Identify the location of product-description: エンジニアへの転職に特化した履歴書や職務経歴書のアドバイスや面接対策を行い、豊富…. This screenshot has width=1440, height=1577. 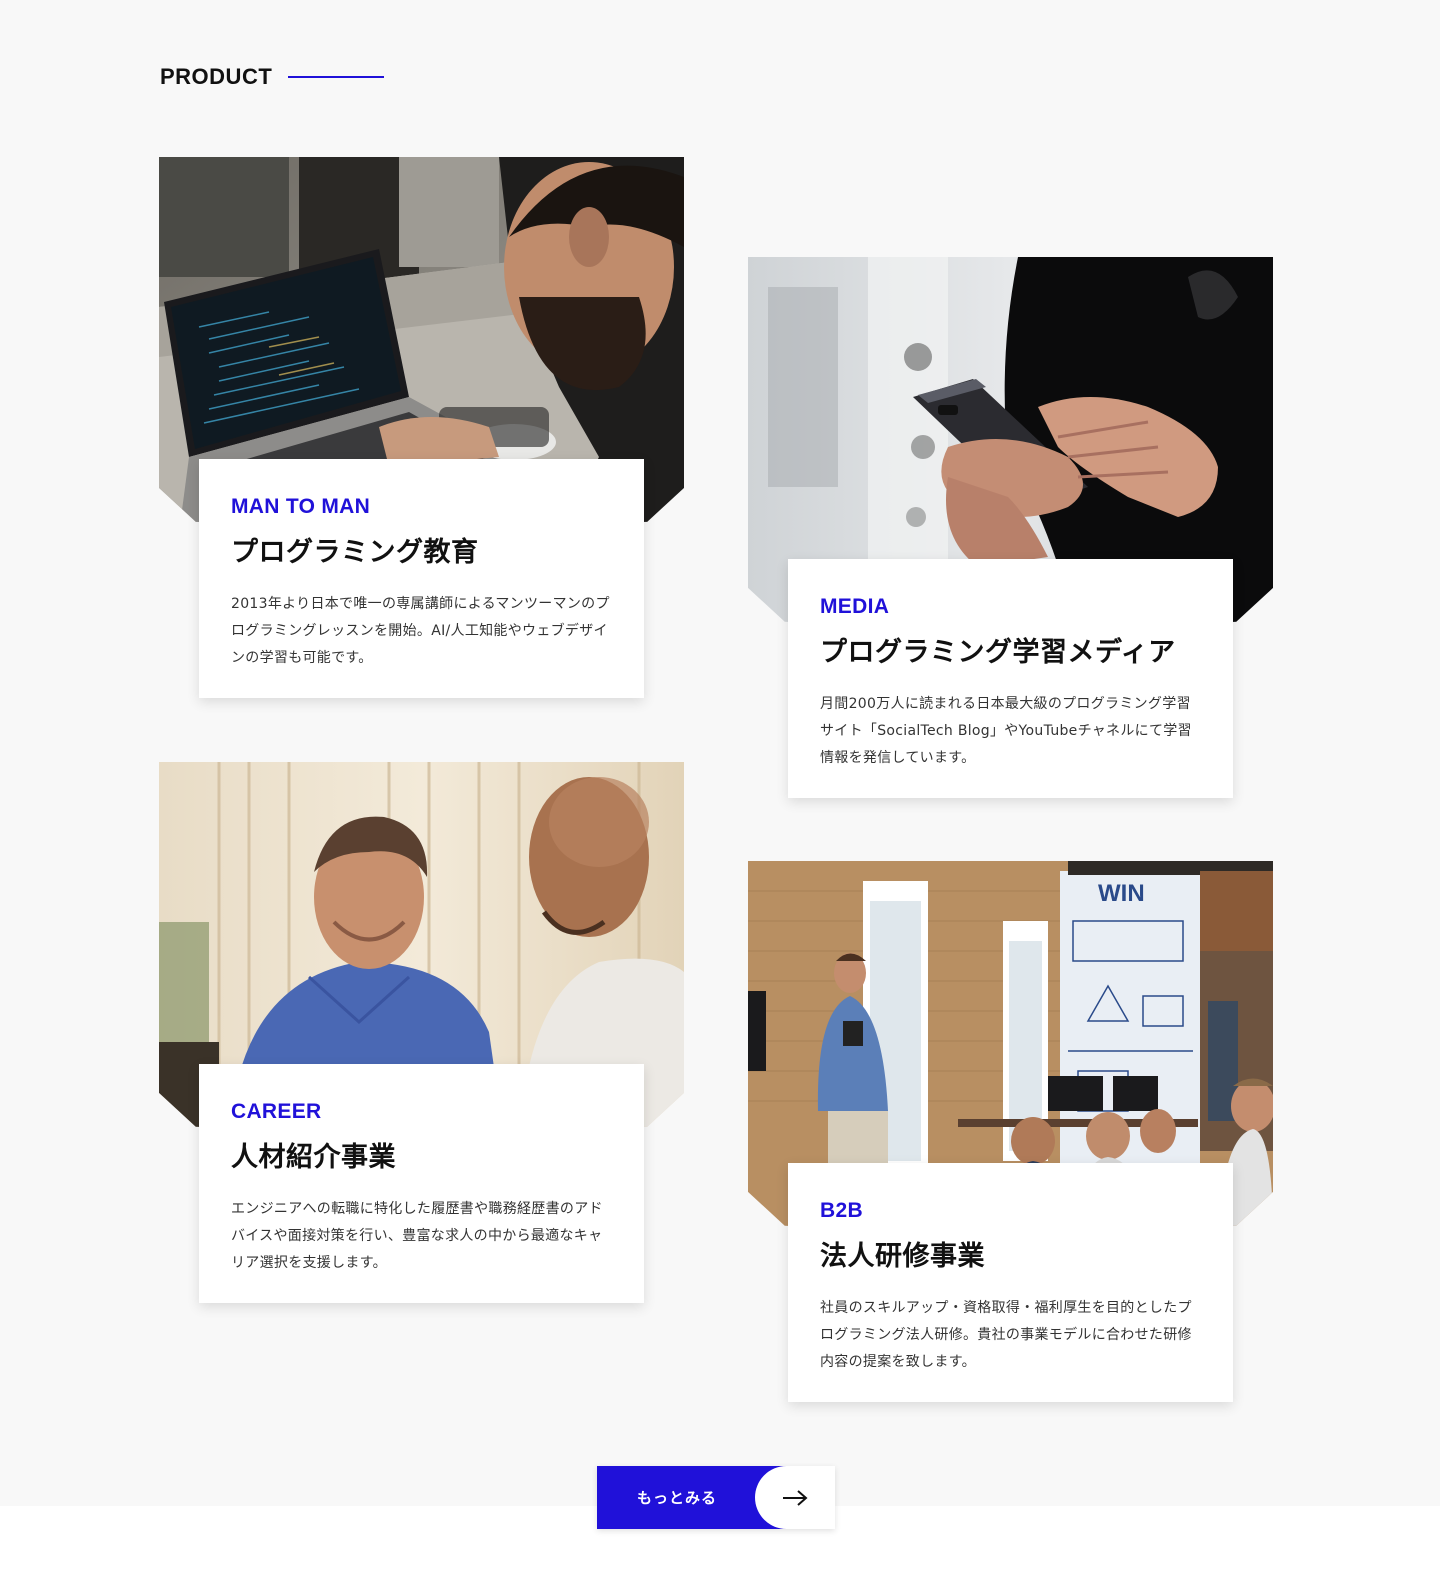
(417, 1236).